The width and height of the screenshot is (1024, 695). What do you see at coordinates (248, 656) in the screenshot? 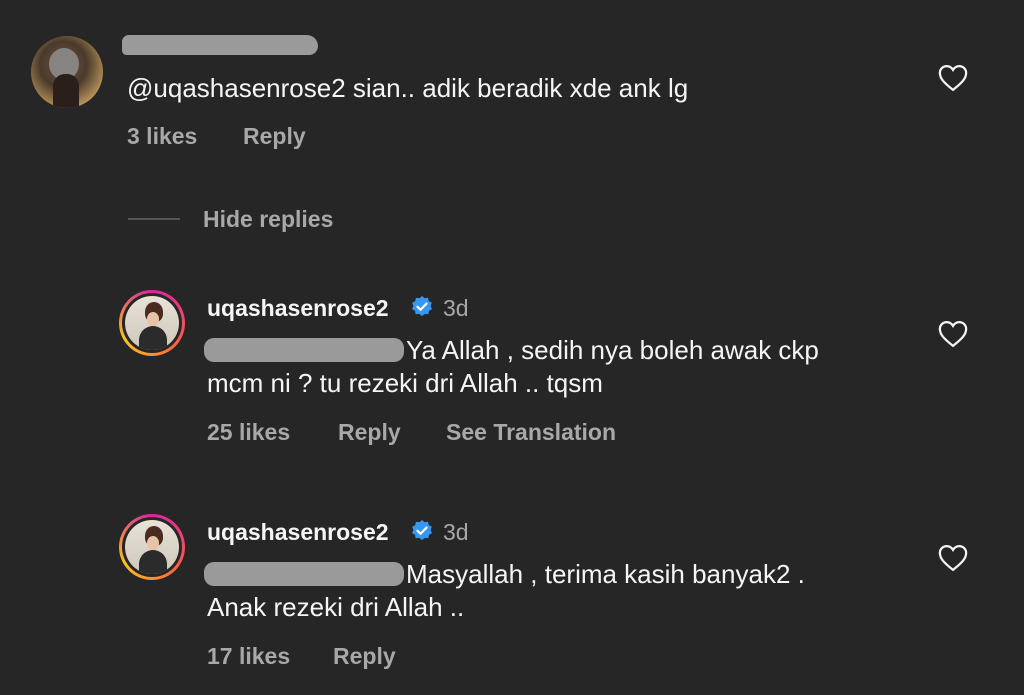
I see `reply-likes: 17 likes` at bounding box center [248, 656].